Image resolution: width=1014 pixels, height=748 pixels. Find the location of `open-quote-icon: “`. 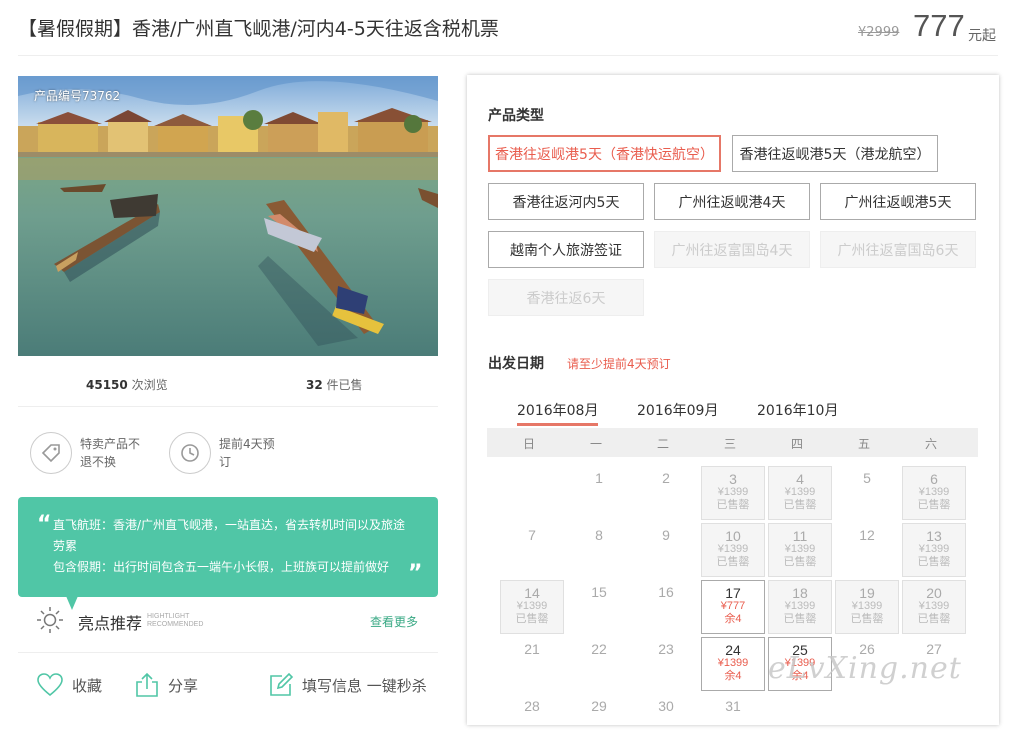

open-quote-icon: “ is located at coordinates (44, 524).